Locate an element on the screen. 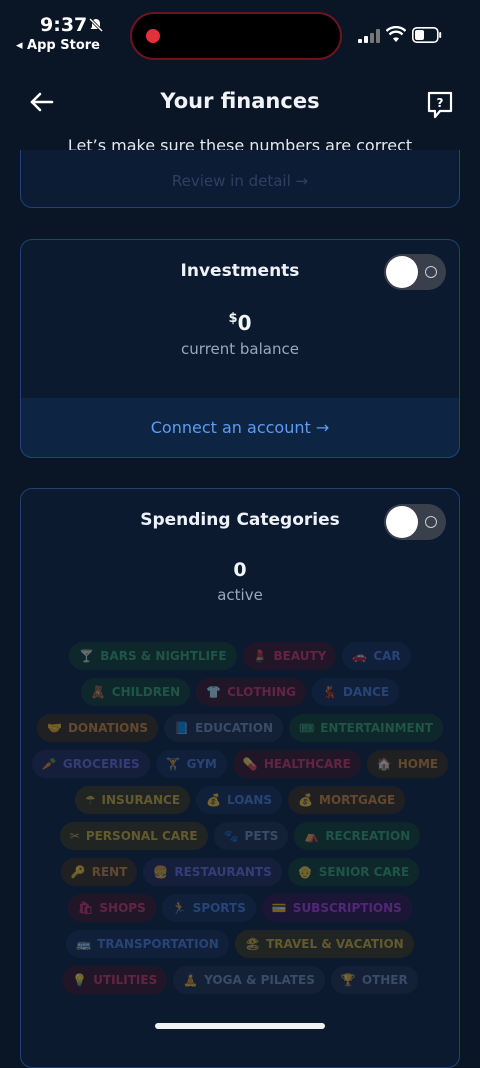  category-chip-label: MORTGAGE is located at coordinates (357, 800).